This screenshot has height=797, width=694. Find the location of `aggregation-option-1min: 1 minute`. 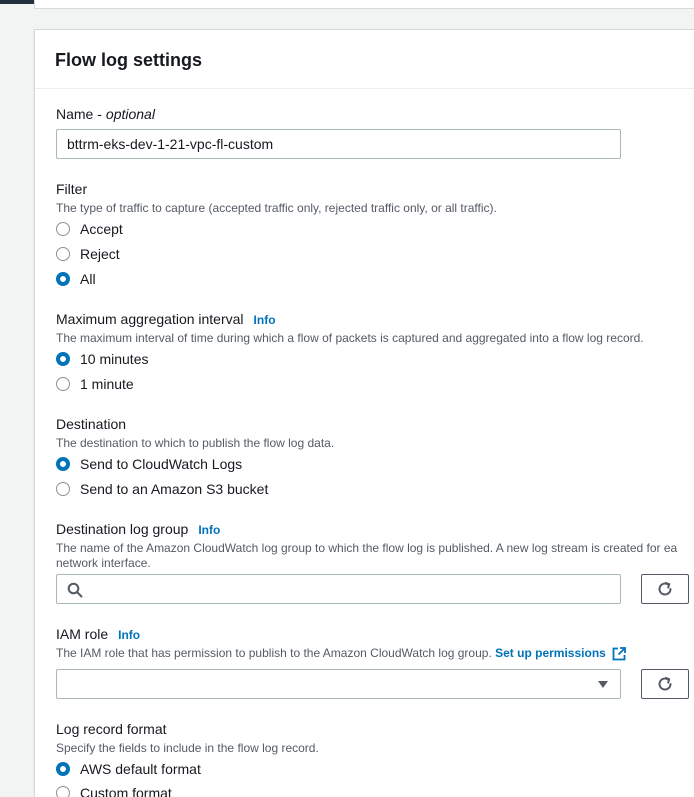

aggregation-option-1min: 1 minute is located at coordinates (95, 384).